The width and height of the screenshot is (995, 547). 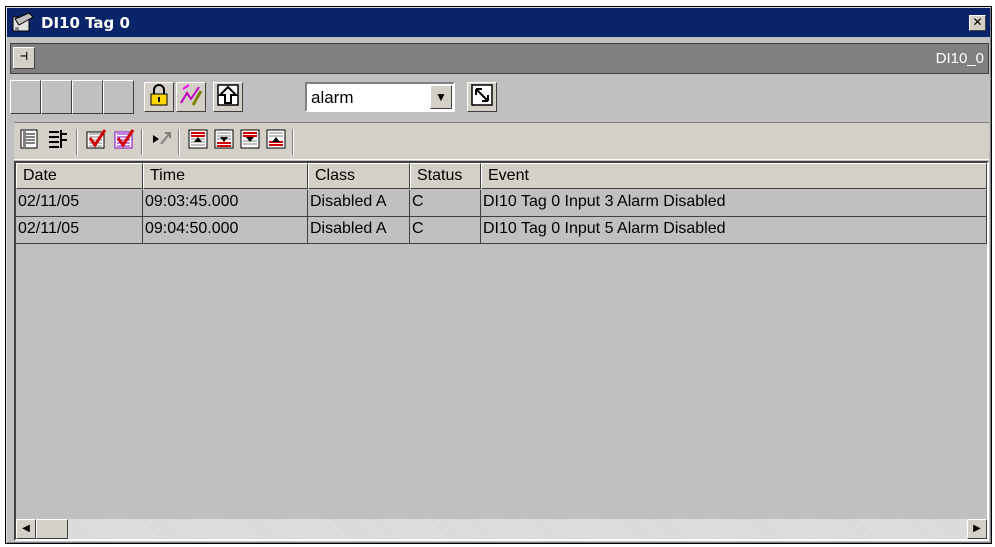 I want to click on move-top-button, so click(x=198, y=141).